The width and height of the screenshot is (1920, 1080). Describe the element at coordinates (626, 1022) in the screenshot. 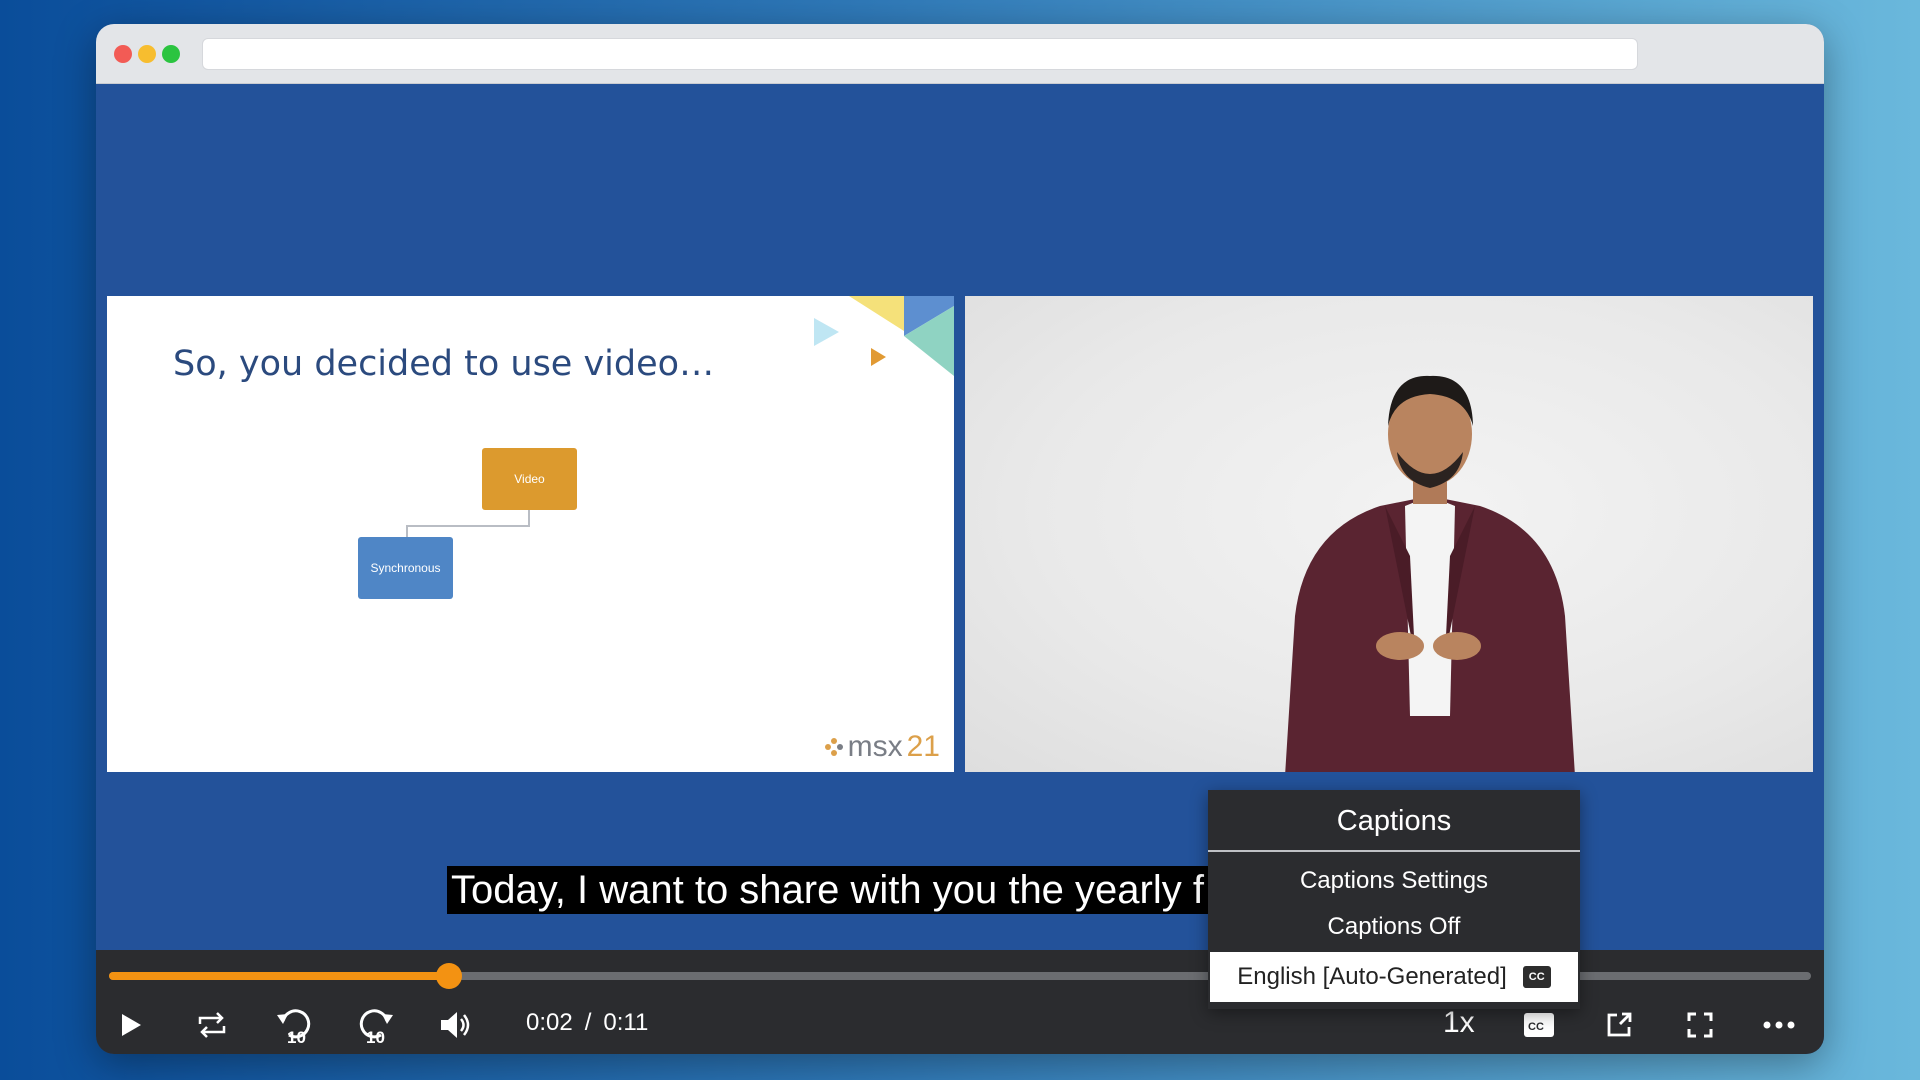

I see `duration: 0:11` at that location.